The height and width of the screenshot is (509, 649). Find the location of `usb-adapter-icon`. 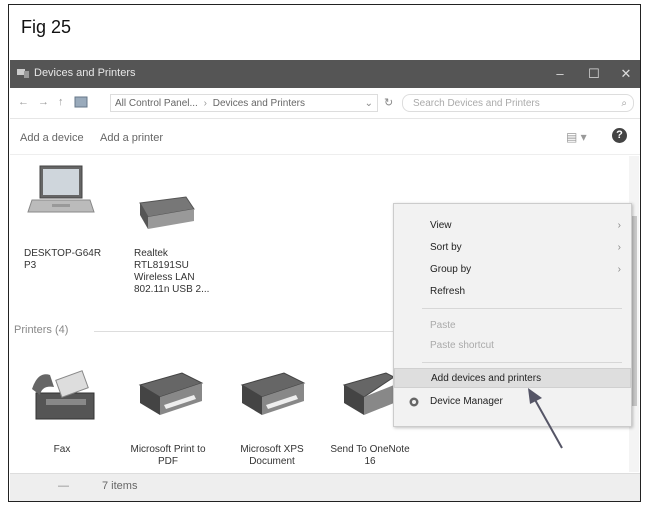

usb-adapter-icon is located at coordinates (167, 212).